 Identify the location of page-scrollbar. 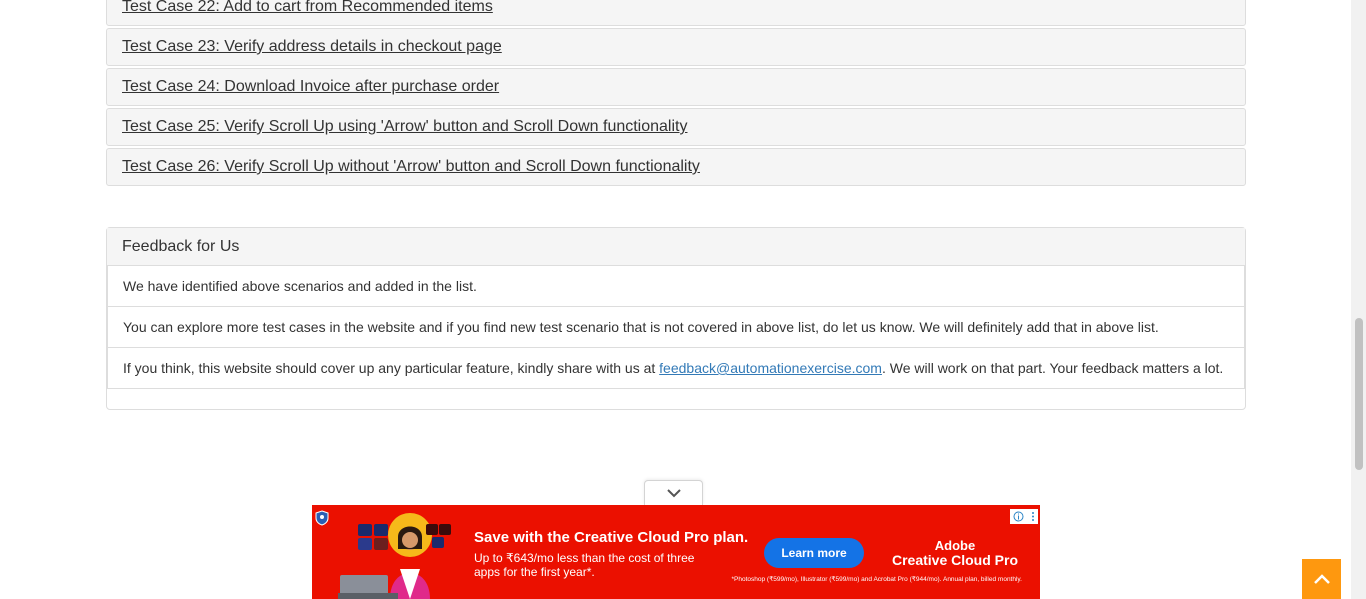
(1358, 299).